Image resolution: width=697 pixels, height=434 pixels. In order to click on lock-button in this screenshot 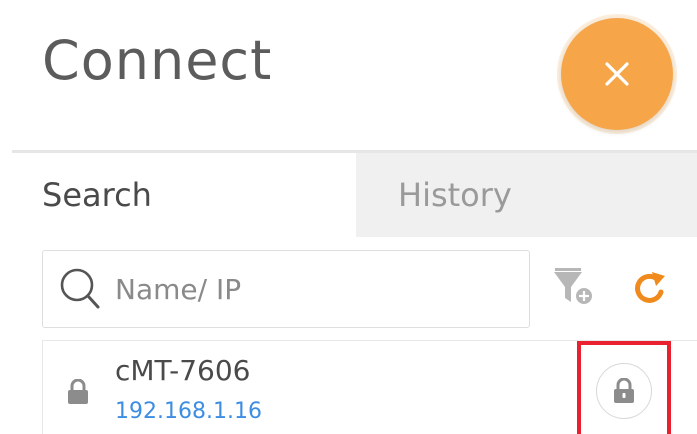, I will do `click(624, 391)`.